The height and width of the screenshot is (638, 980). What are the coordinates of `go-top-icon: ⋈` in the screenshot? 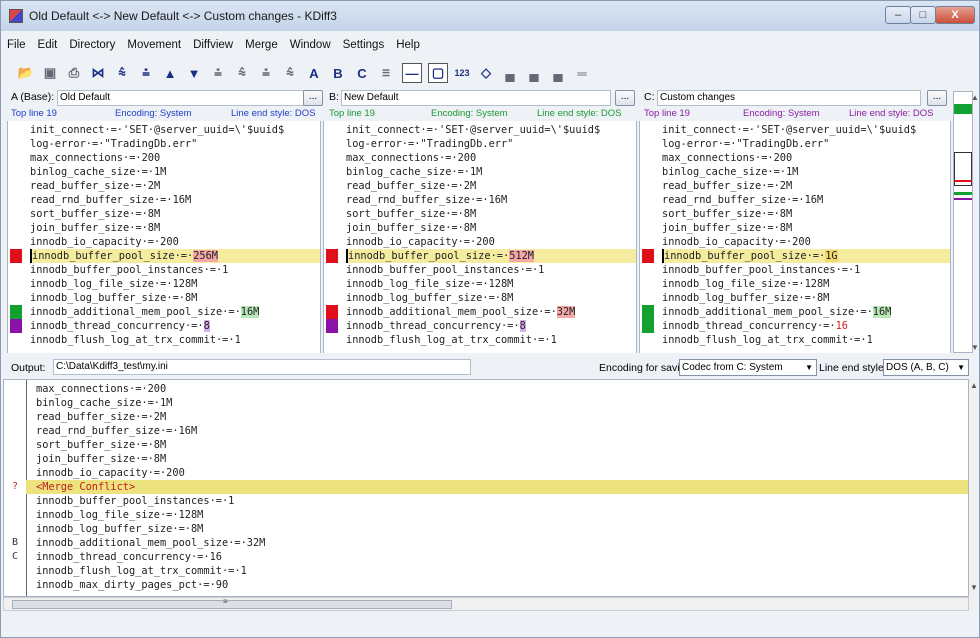 It's located at (98, 73).